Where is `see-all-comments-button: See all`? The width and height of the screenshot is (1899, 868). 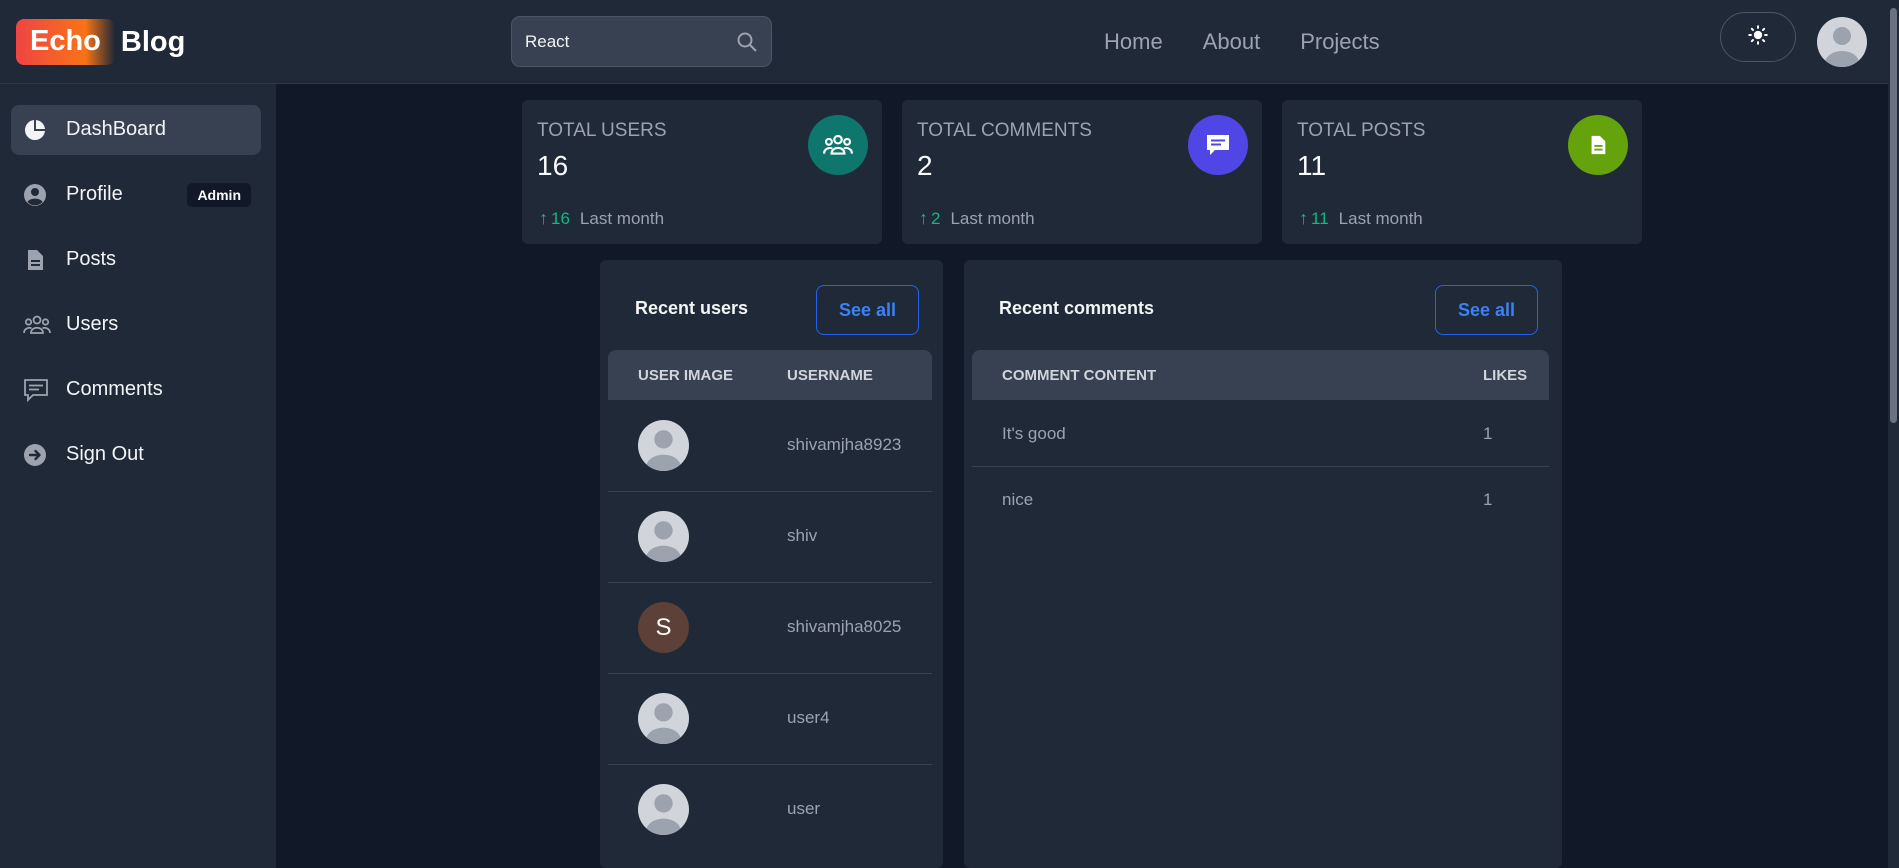 see-all-comments-button: See all is located at coordinates (1486, 310).